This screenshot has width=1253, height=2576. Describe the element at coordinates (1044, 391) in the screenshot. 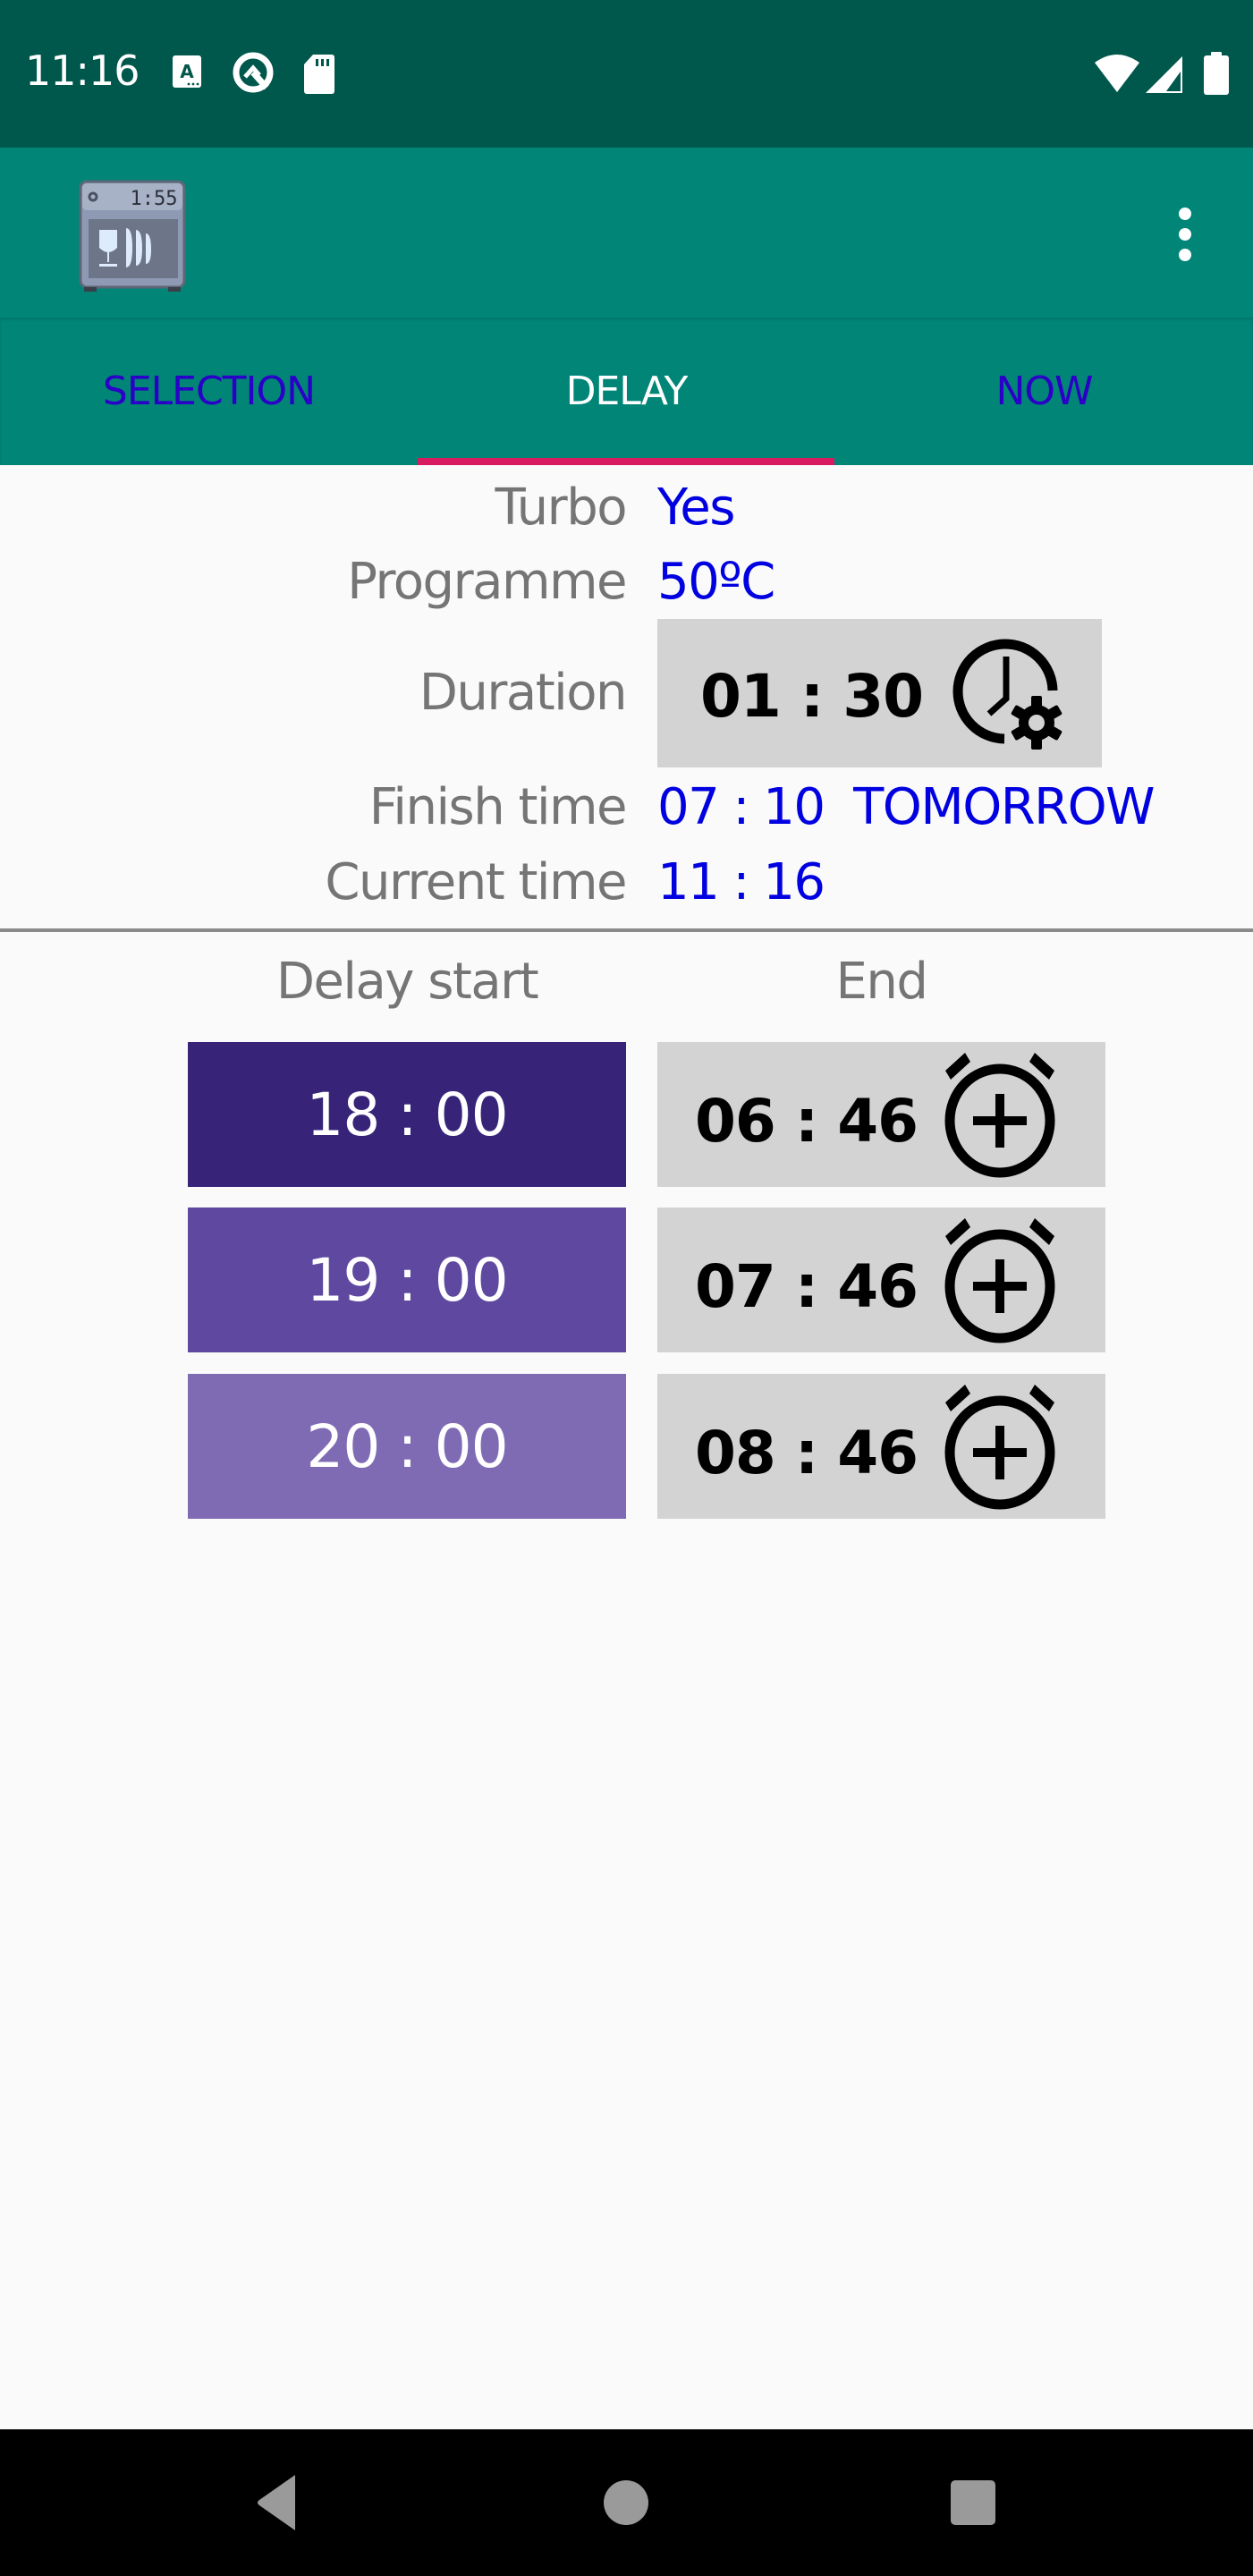

I see `tab-now: NOW` at that location.